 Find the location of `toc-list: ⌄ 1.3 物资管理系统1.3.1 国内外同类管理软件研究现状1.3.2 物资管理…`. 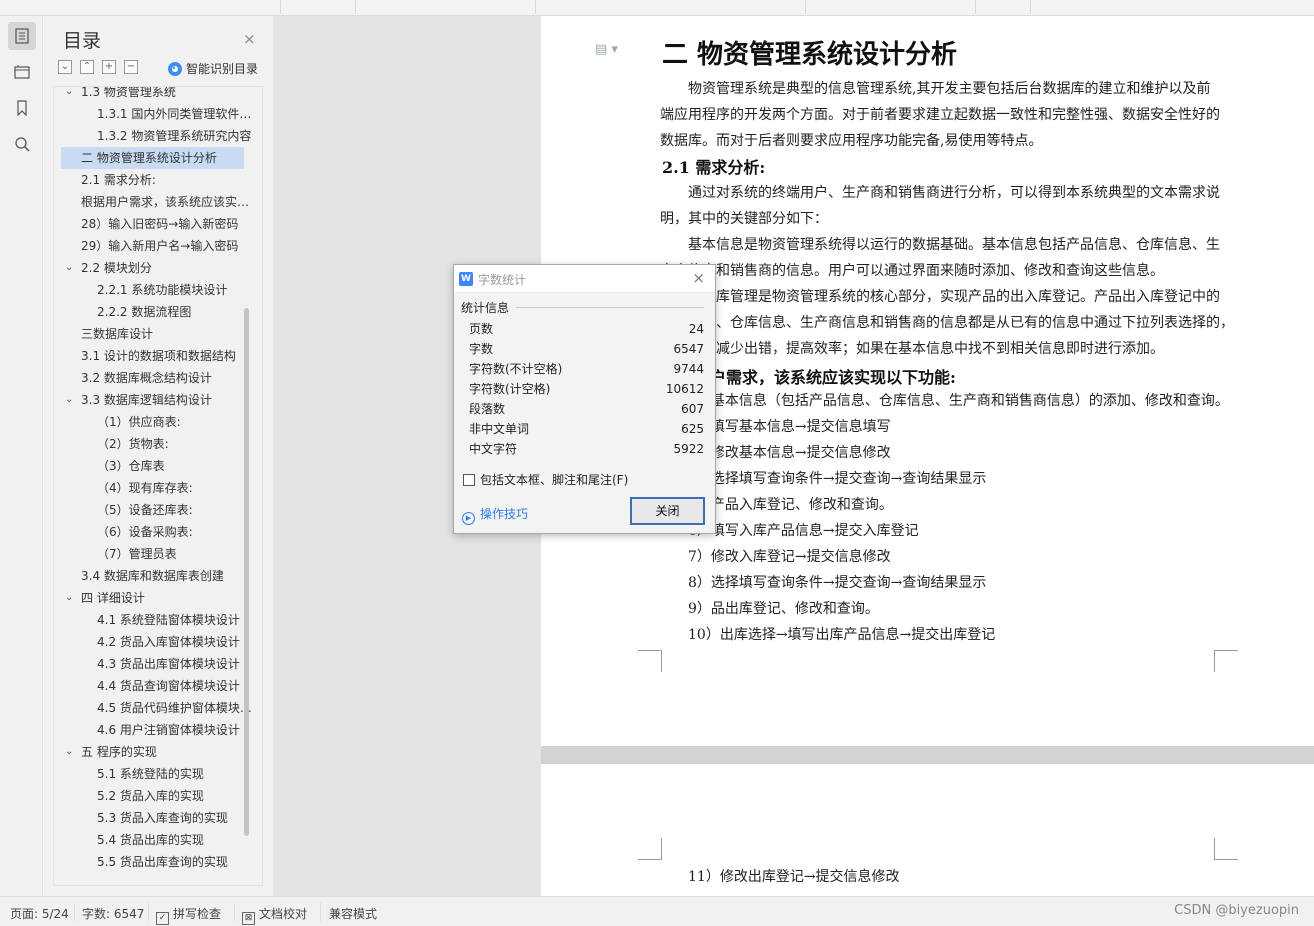

toc-list: ⌄ 1.3 物资管理系统1.3.1 国内外同类管理软件研究现状1.3.2 物资管理… is located at coordinates (158, 486).